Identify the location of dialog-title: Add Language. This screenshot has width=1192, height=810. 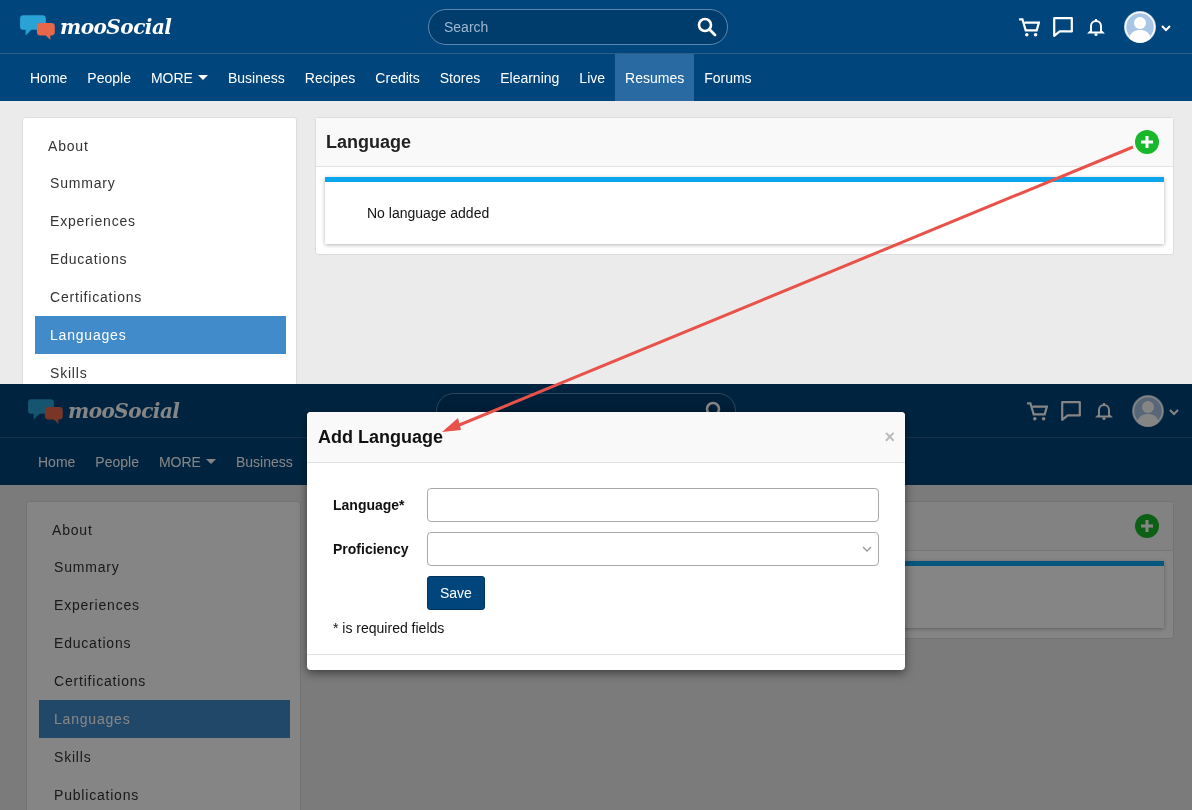
(380, 437).